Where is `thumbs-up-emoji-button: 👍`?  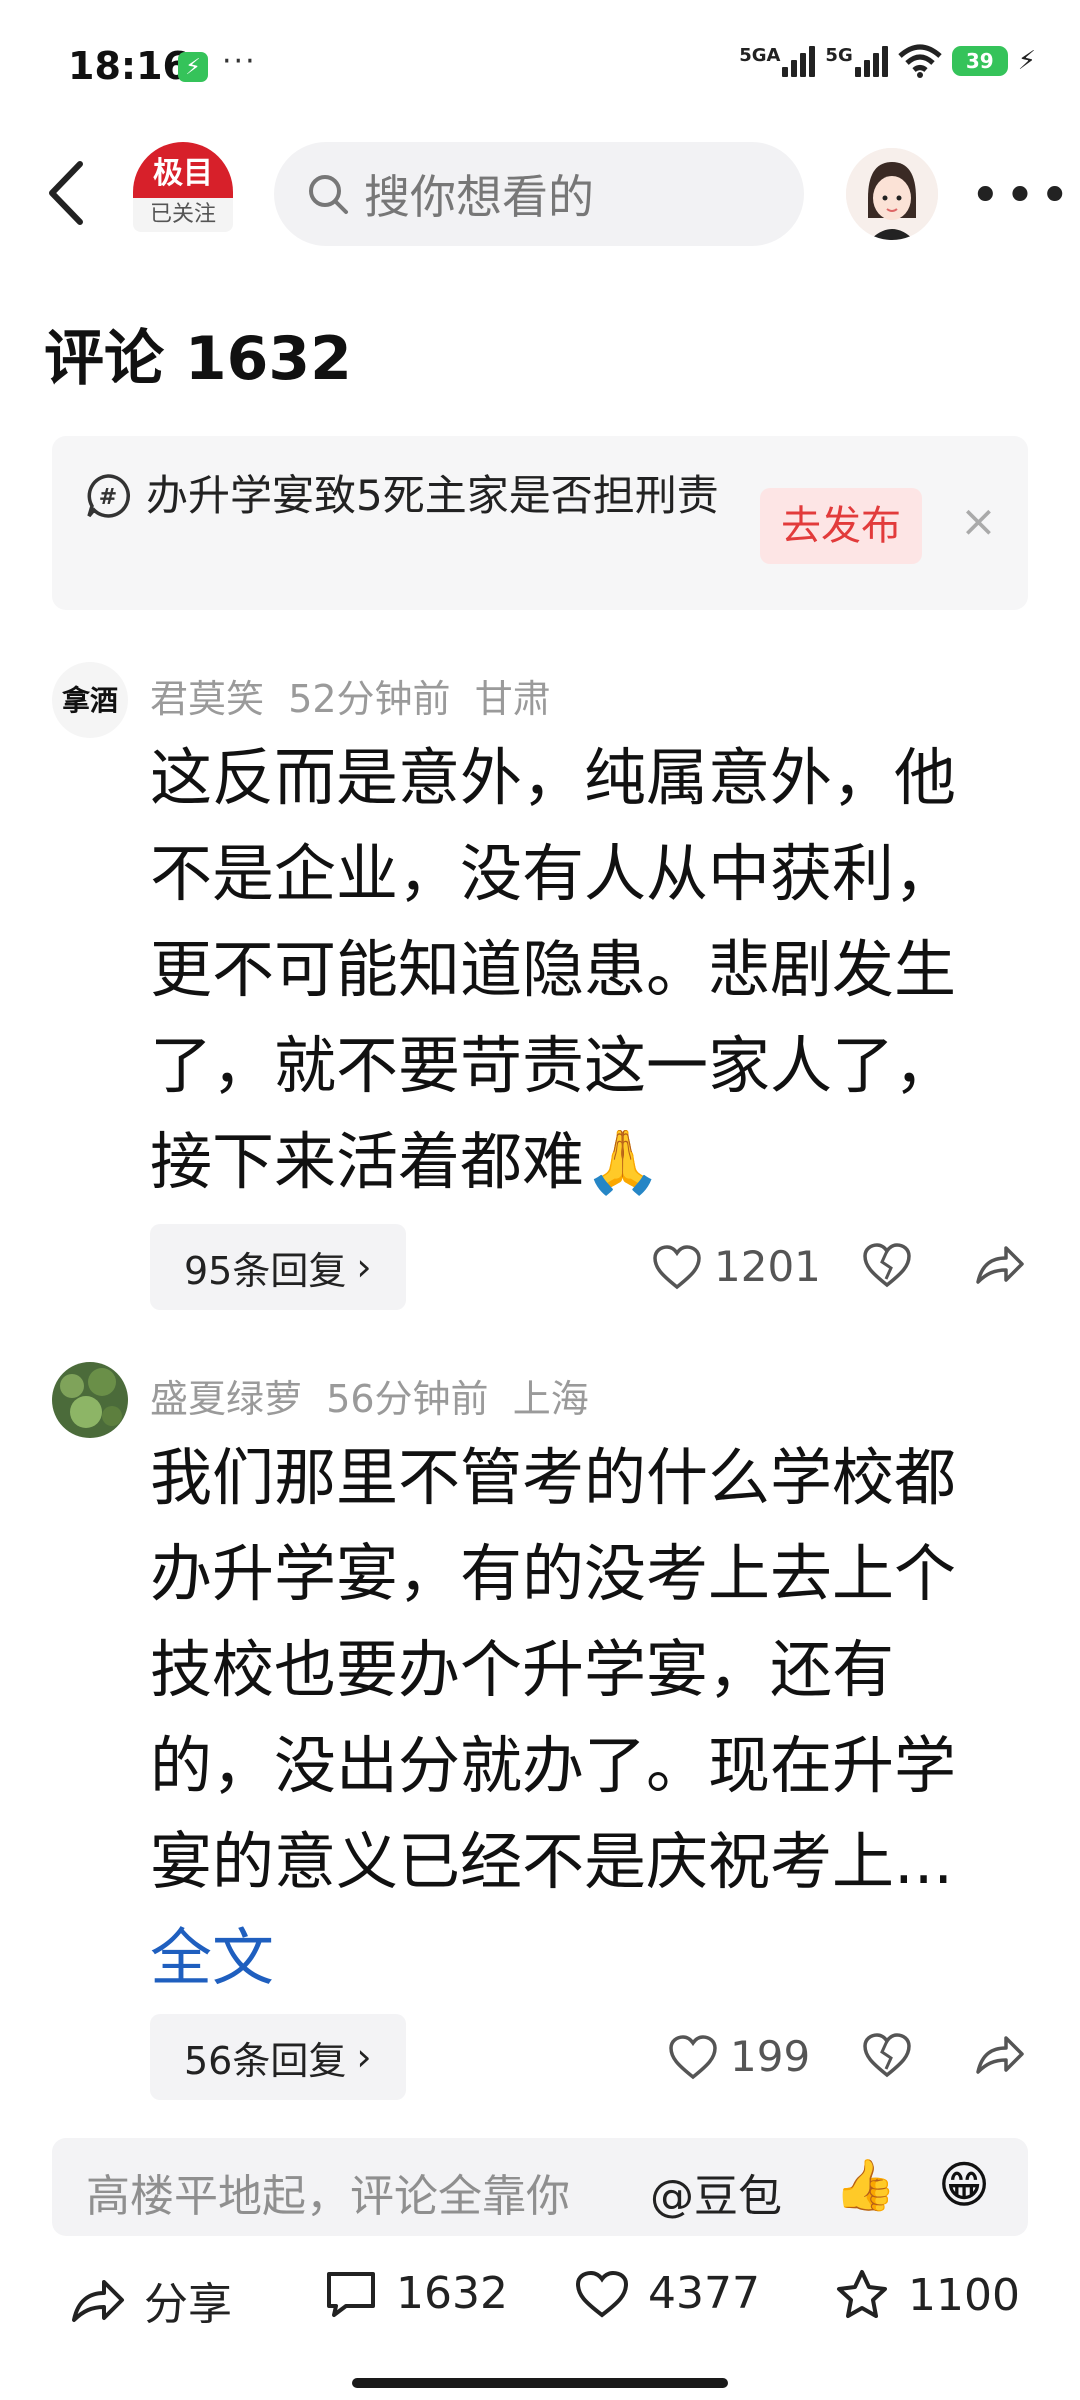
thumbs-up-emoji-button: 👍 is located at coordinates (865, 2185).